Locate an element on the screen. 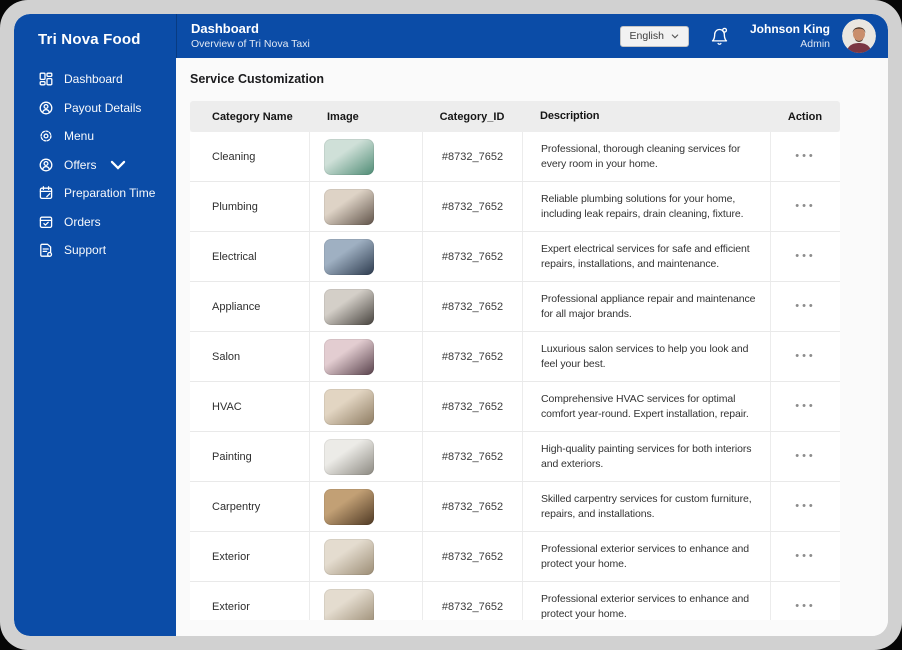  sidebar-item-offers: Offers is located at coordinates (95, 165).